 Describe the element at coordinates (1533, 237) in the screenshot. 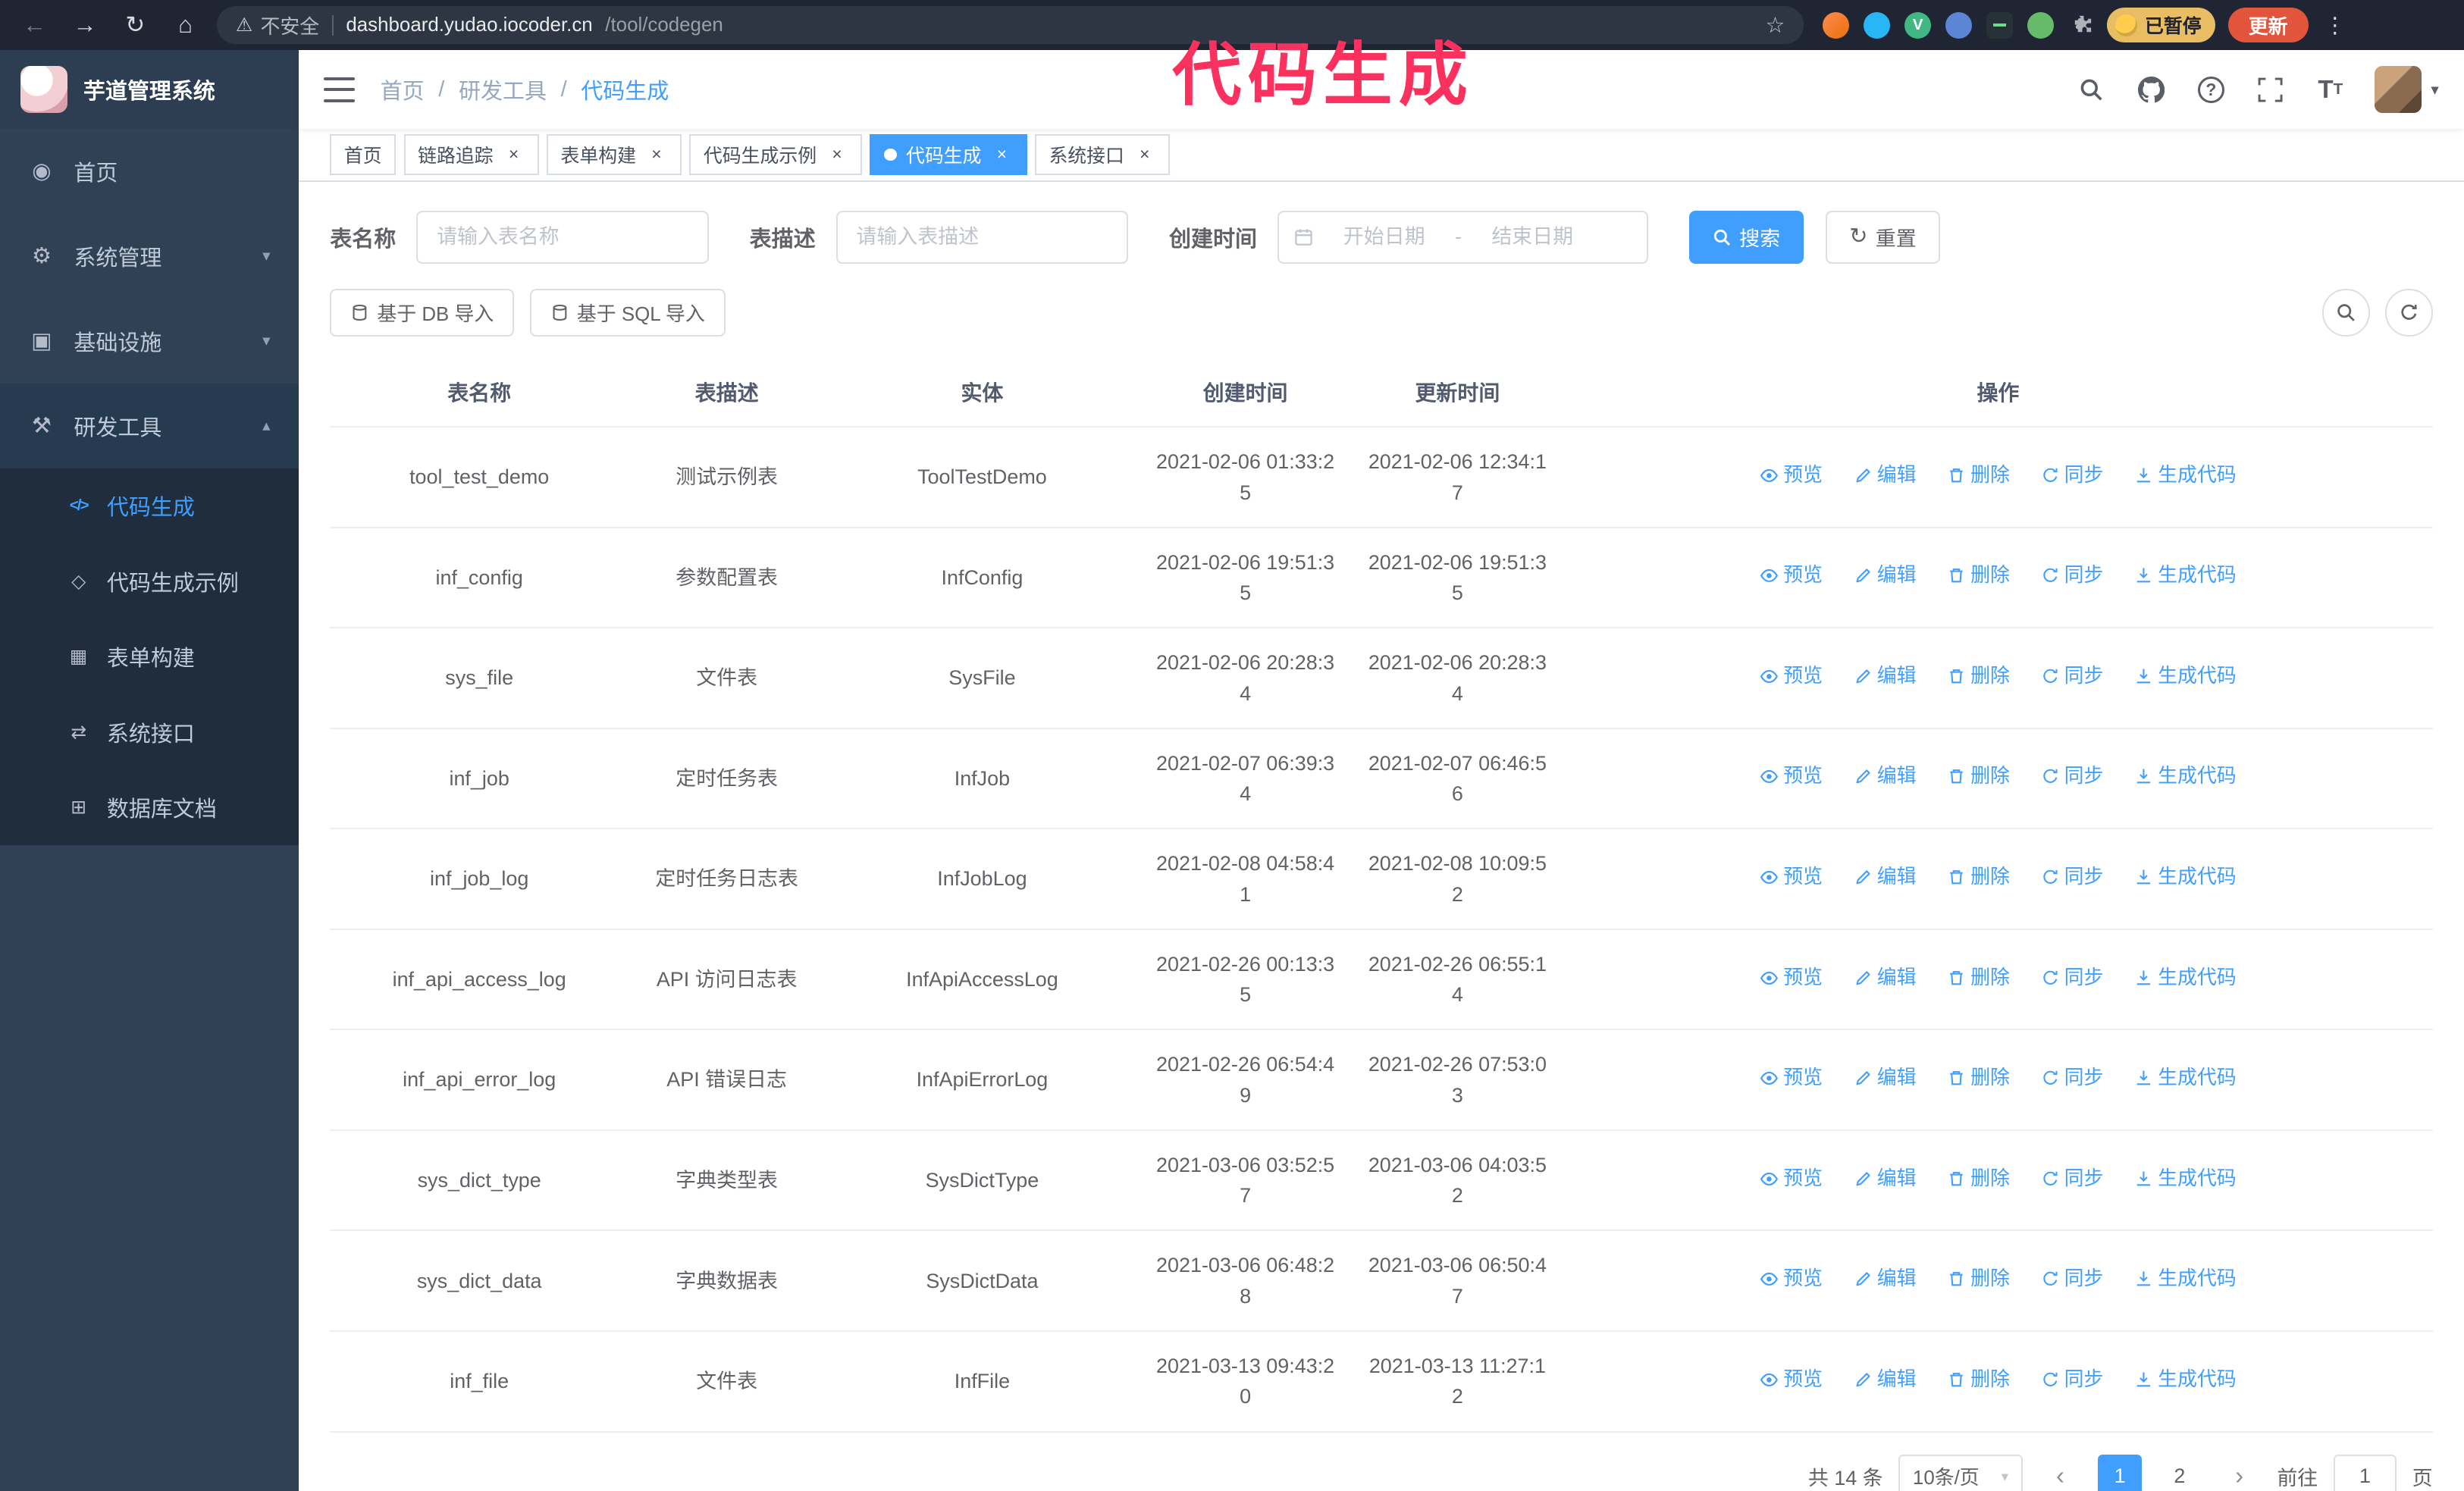

I see `end-date-input` at that location.